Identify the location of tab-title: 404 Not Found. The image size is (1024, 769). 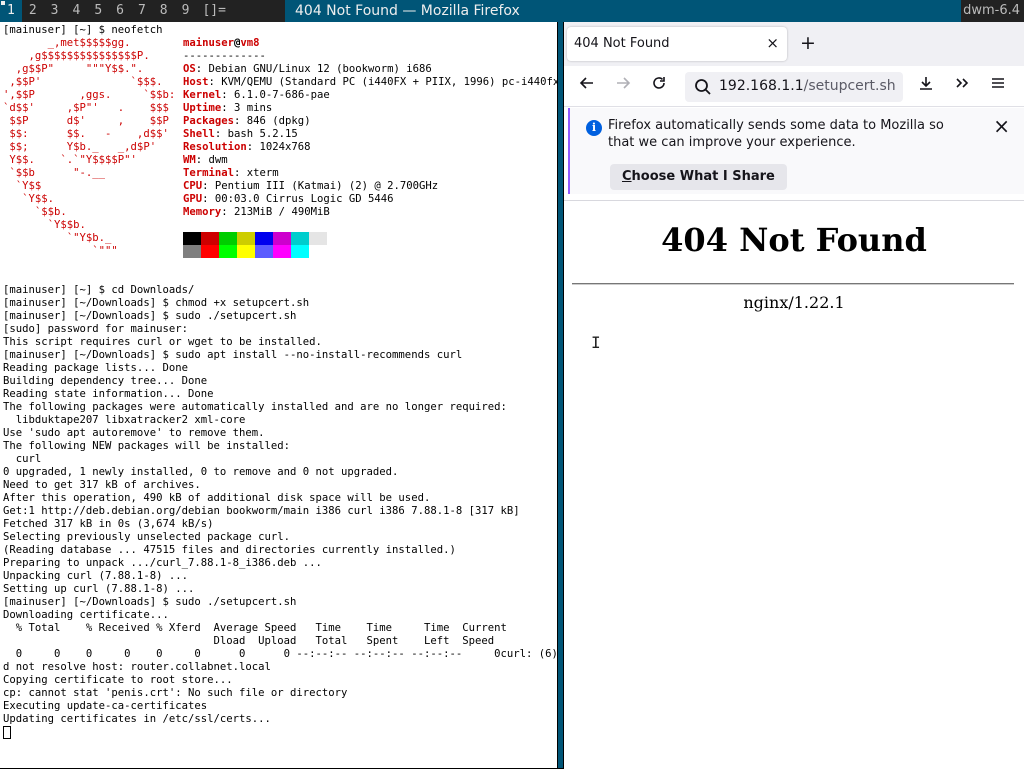
(622, 43).